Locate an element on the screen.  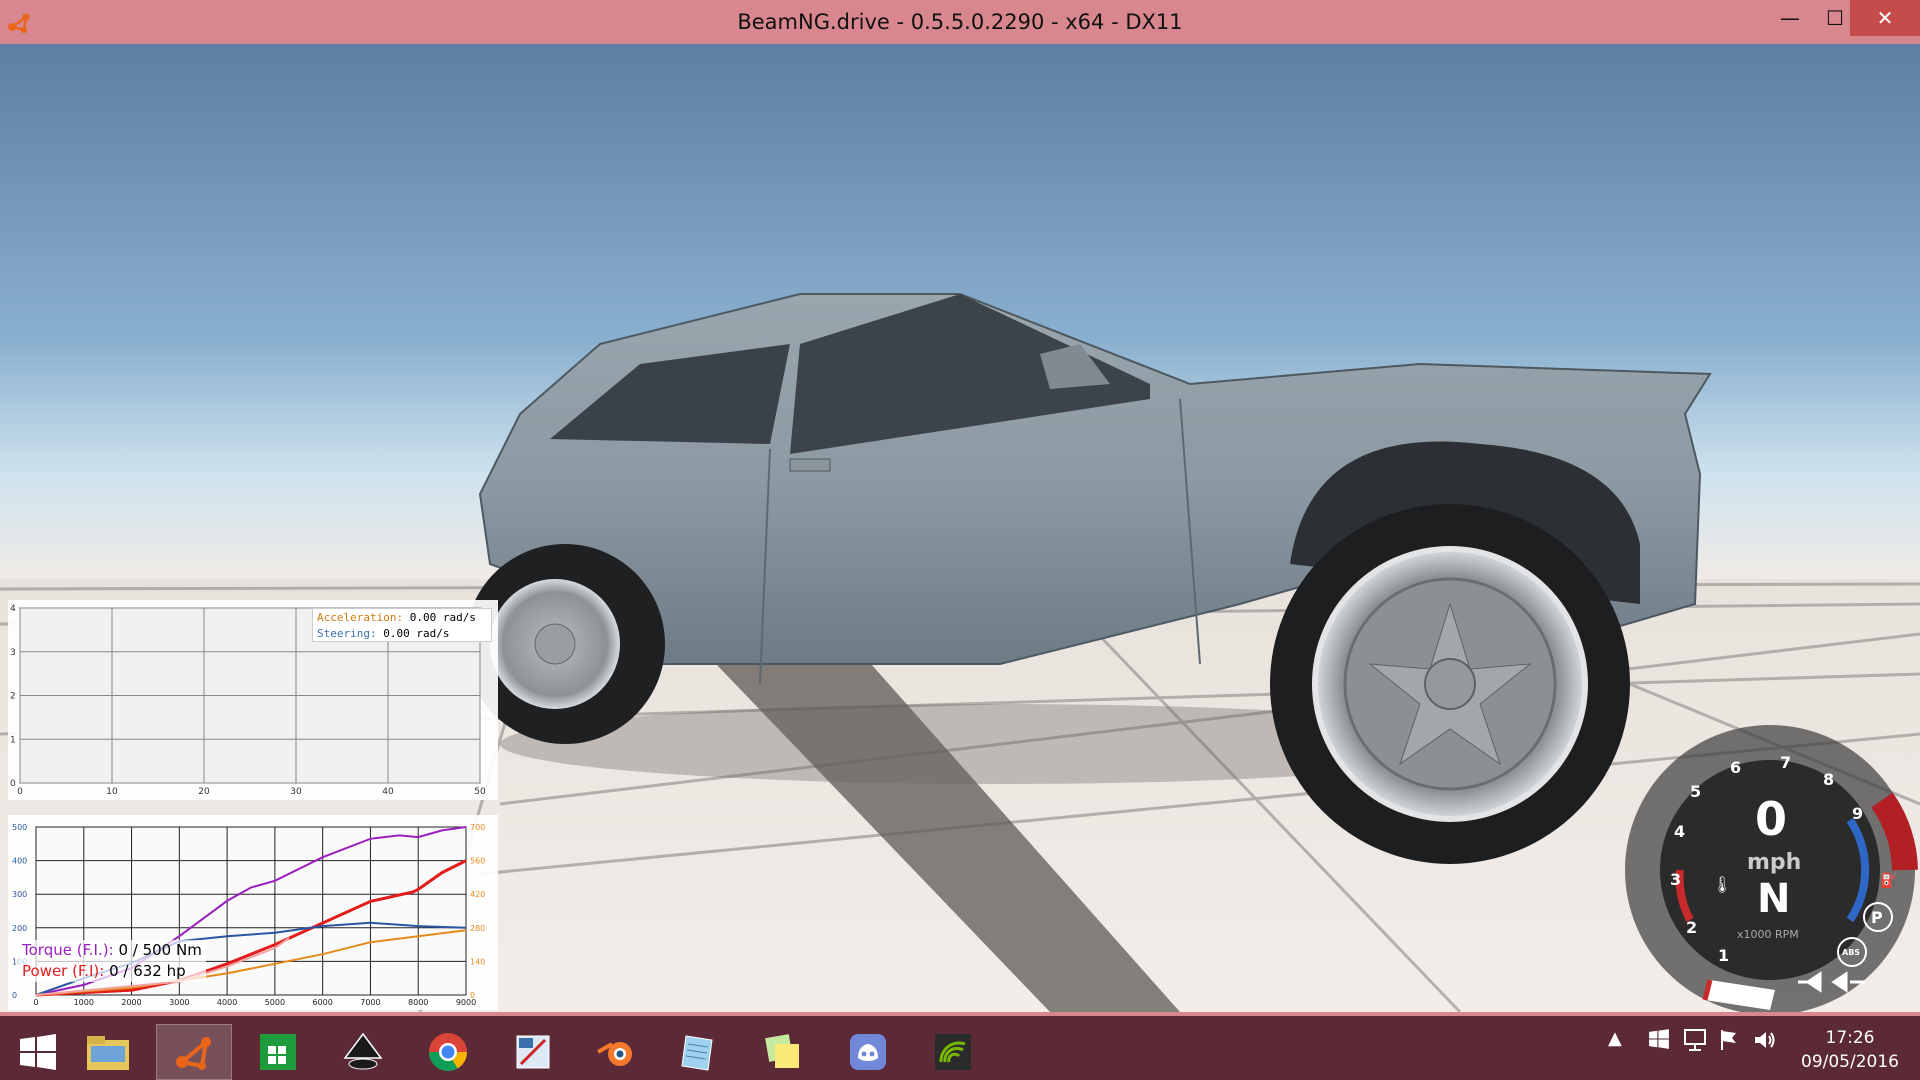
y-tick-label: 3 is located at coordinates (13, 653).